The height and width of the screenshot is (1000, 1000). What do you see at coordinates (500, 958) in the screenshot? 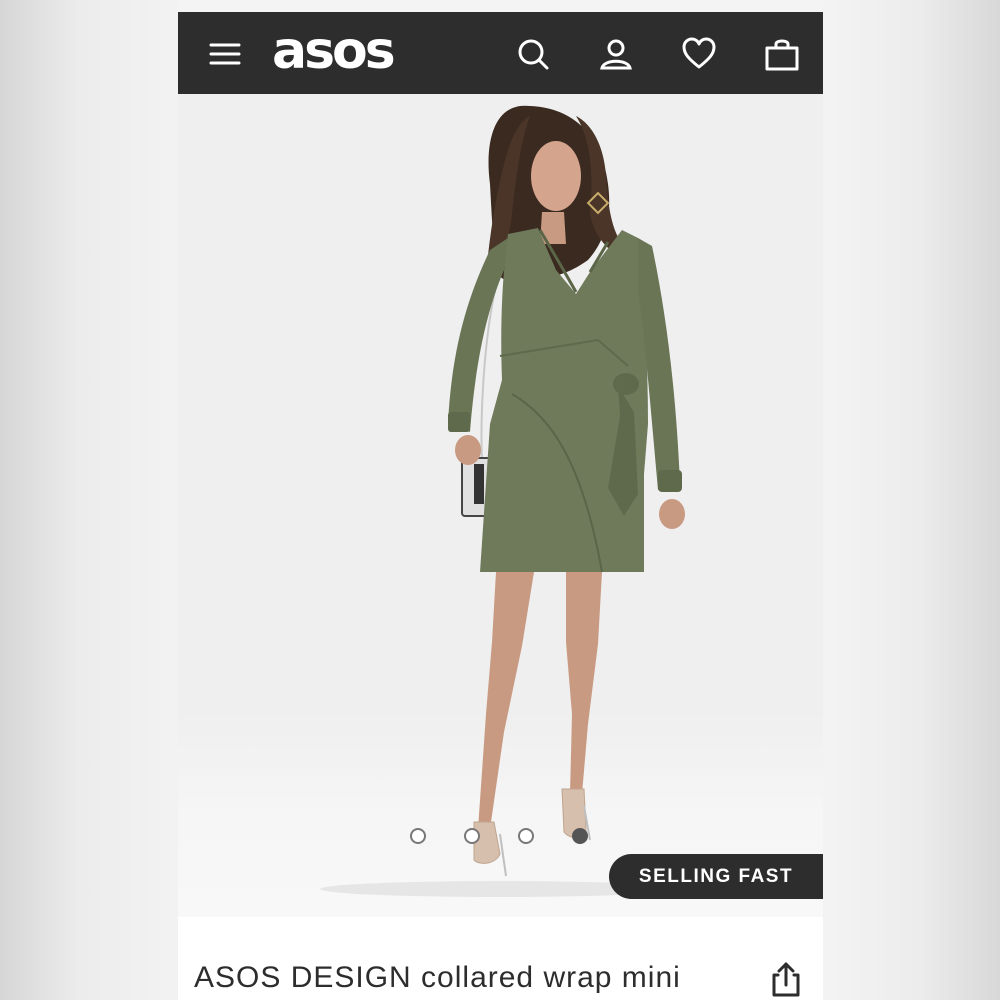
I see `product-title-bar: ASOS DESIGN collared wrap mini` at bounding box center [500, 958].